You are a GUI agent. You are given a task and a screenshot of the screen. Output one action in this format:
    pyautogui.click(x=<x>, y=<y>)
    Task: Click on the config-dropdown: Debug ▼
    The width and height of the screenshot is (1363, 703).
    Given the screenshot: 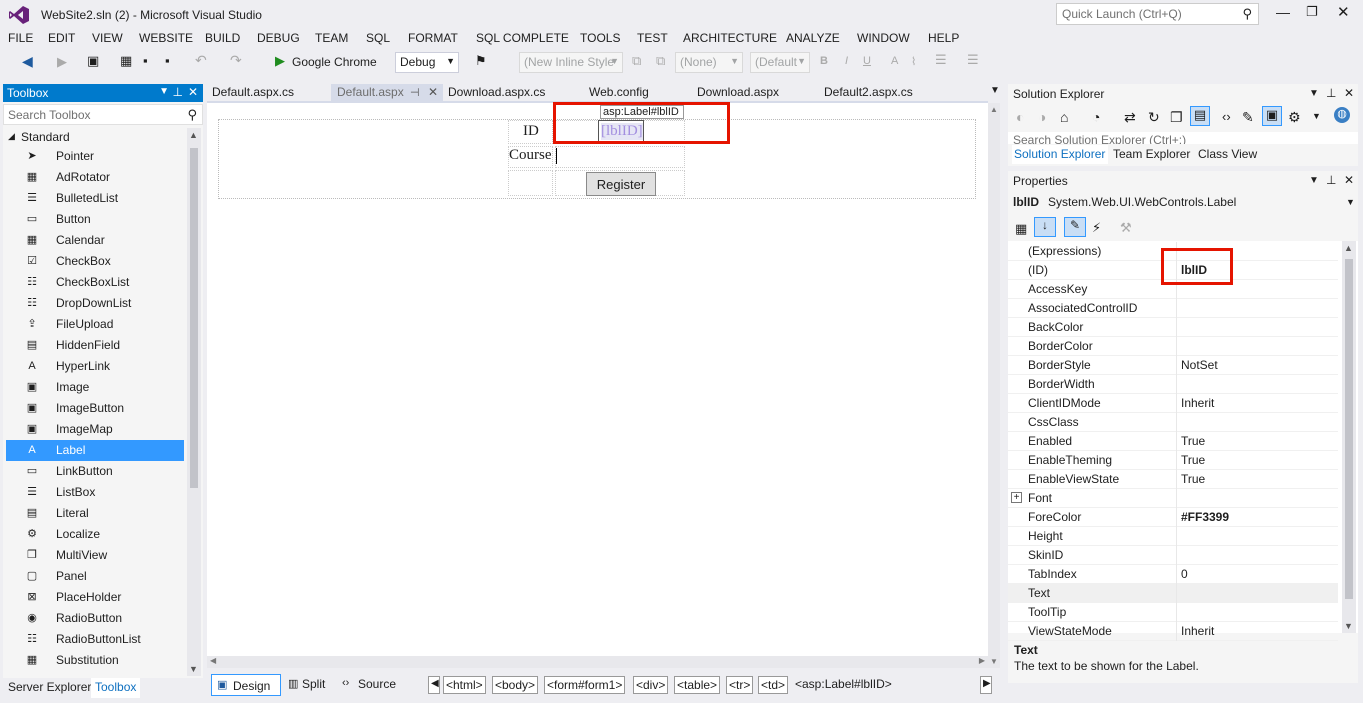 What is the action you would take?
    pyautogui.click(x=427, y=62)
    